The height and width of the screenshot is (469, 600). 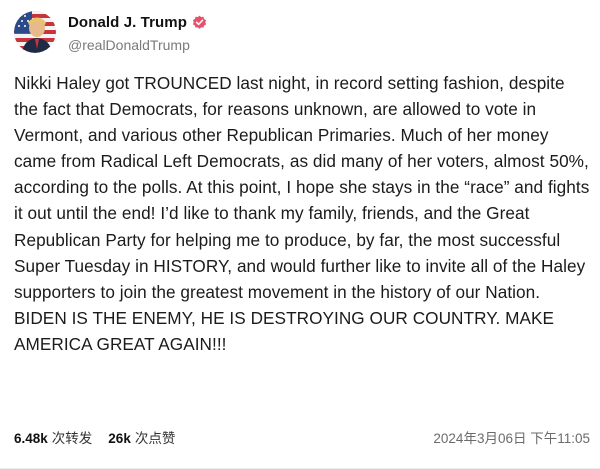 I want to click on author-handle: @realDonaldTrump, so click(x=137, y=45).